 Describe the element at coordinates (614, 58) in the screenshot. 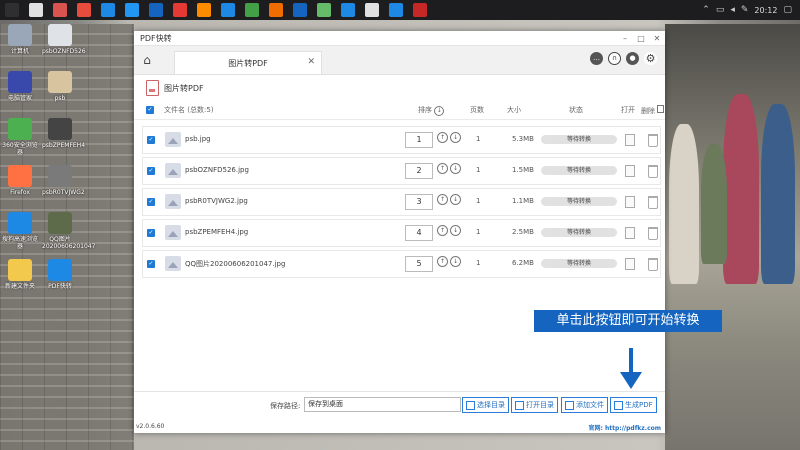

I see `headset-icon: ∩` at that location.